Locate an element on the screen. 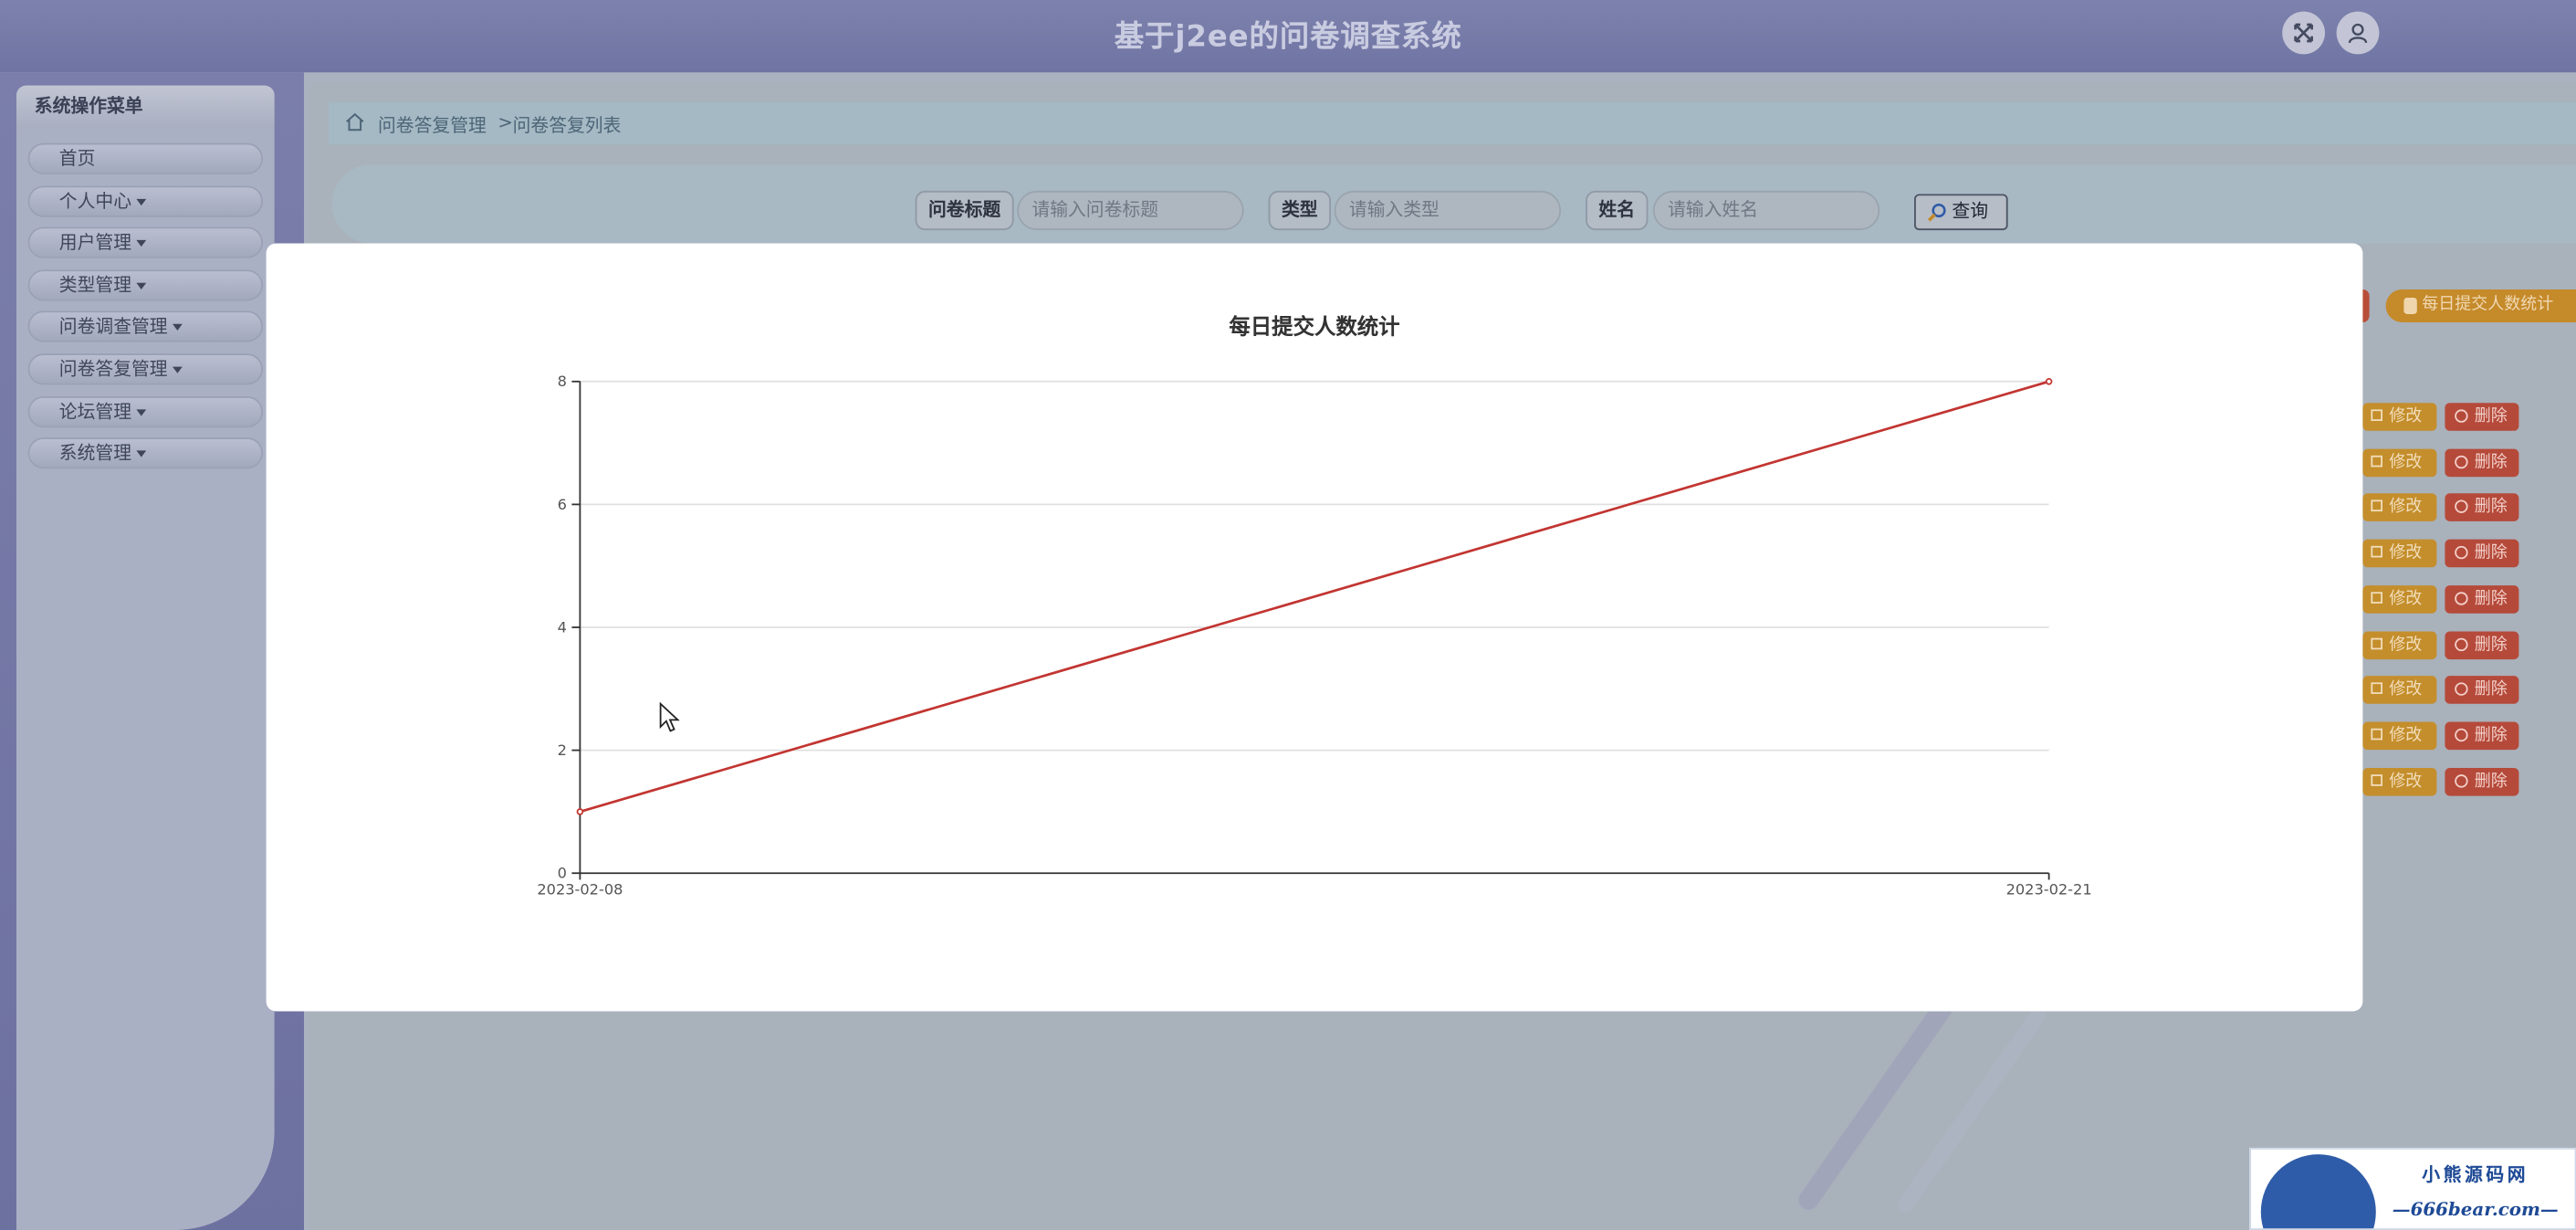 The width and height of the screenshot is (2576, 1230). breadcrumb: 问卷答复管理 > 问卷答复列表 is located at coordinates (1452, 123).